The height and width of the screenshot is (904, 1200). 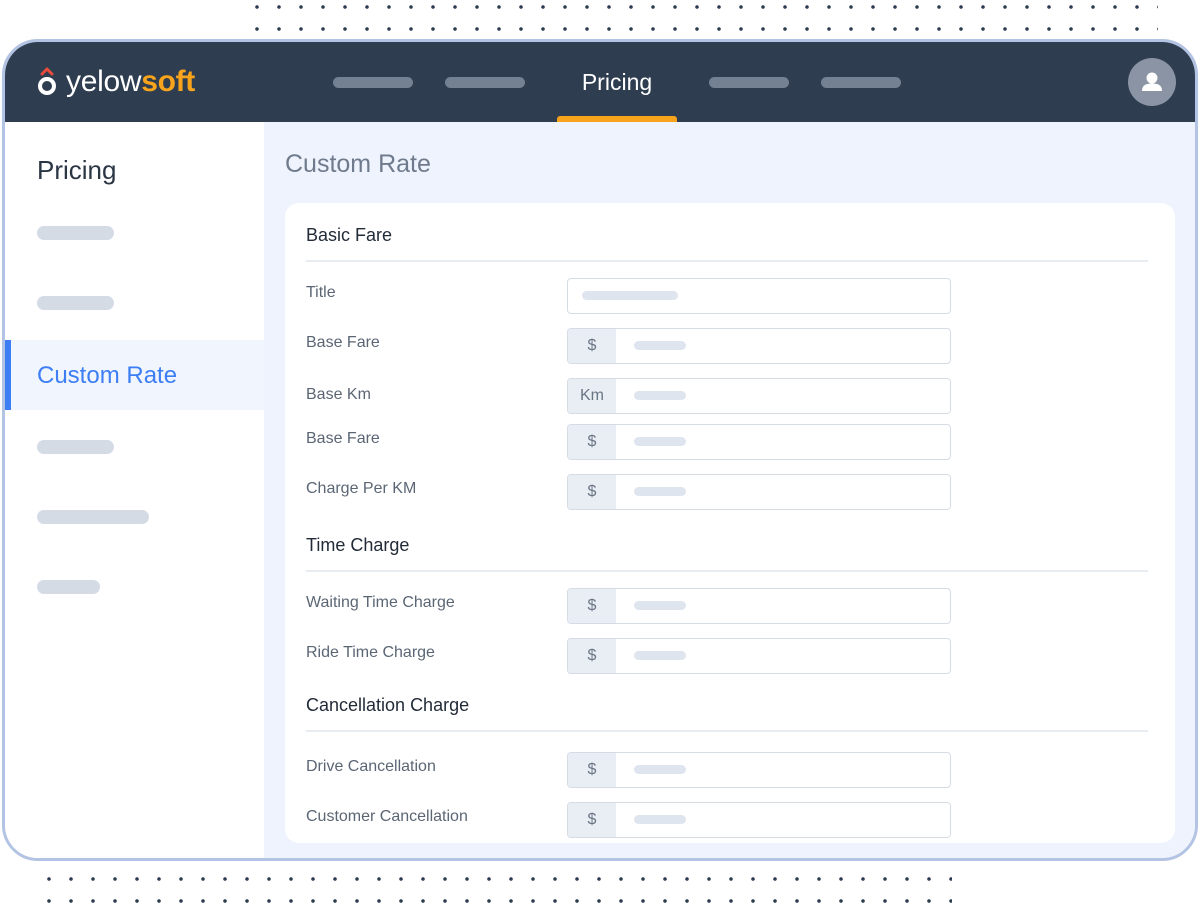 I want to click on field-label-charge-per-km: Charge Per KM, so click(x=361, y=488).